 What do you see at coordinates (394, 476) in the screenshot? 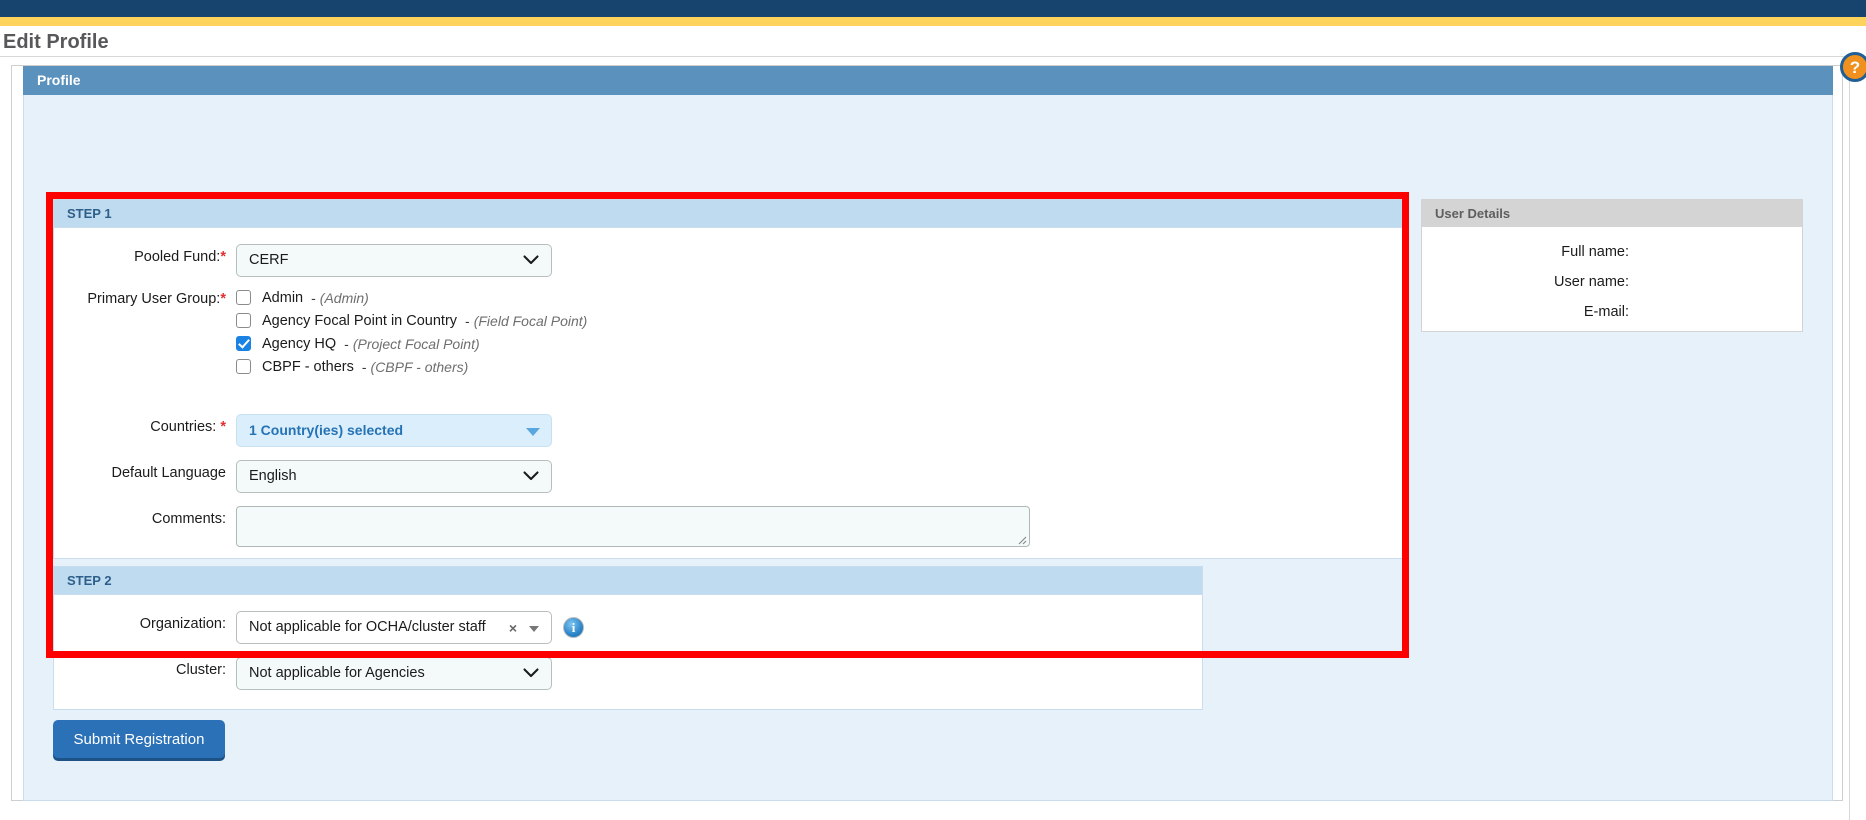
I see `default-language-select: English` at bounding box center [394, 476].